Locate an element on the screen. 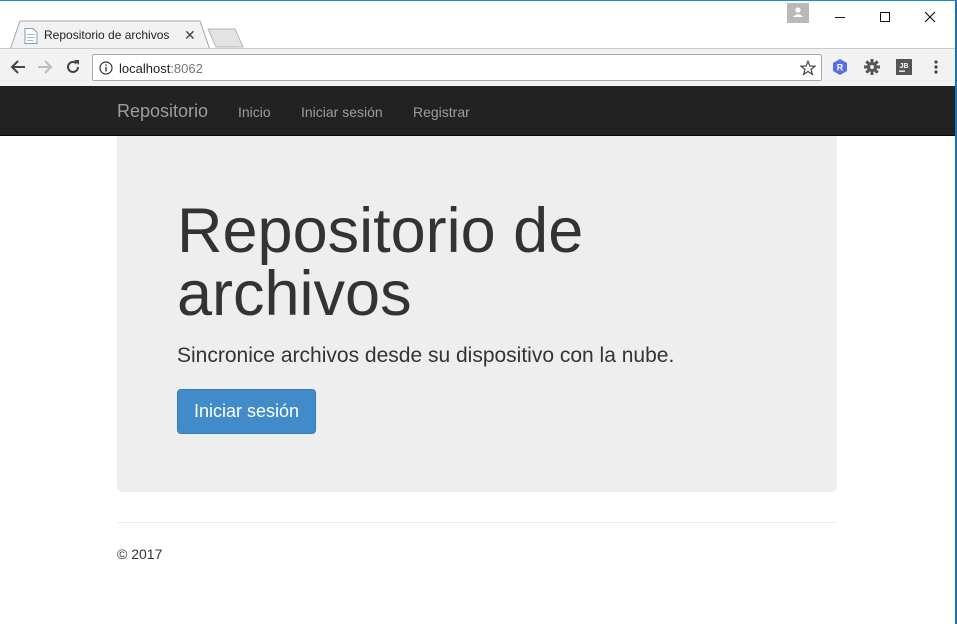 Image resolution: width=957 pixels, height=624 pixels. document-icon is located at coordinates (31, 36).